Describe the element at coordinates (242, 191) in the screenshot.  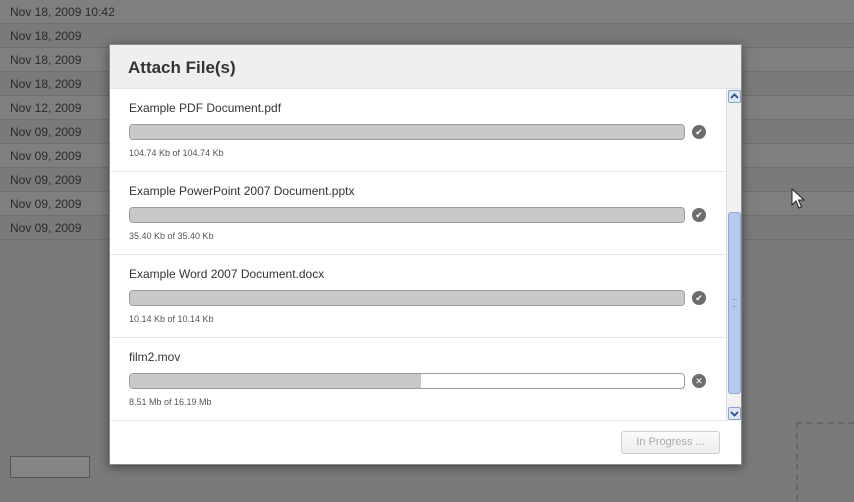
I see `file-name: Example PowerPoint 2007 Document.pptx` at that location.